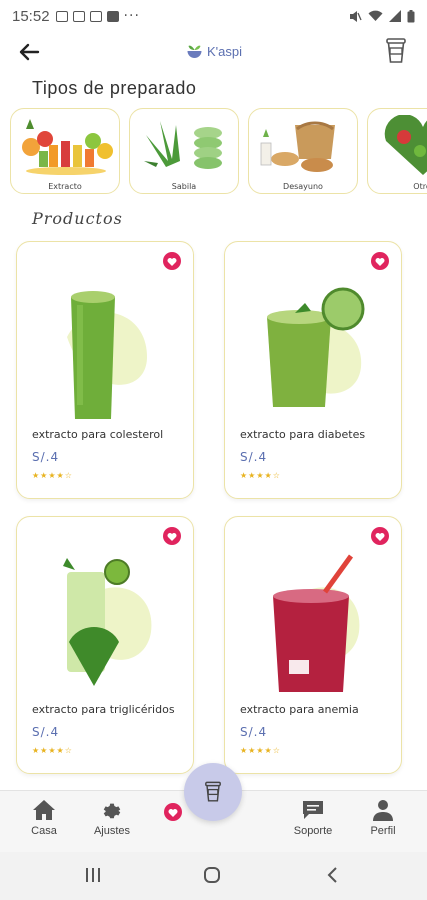 The height and width of the screenshot is (900, 427). I want to click on beet-juice-beaker-image, so click(316, 623).